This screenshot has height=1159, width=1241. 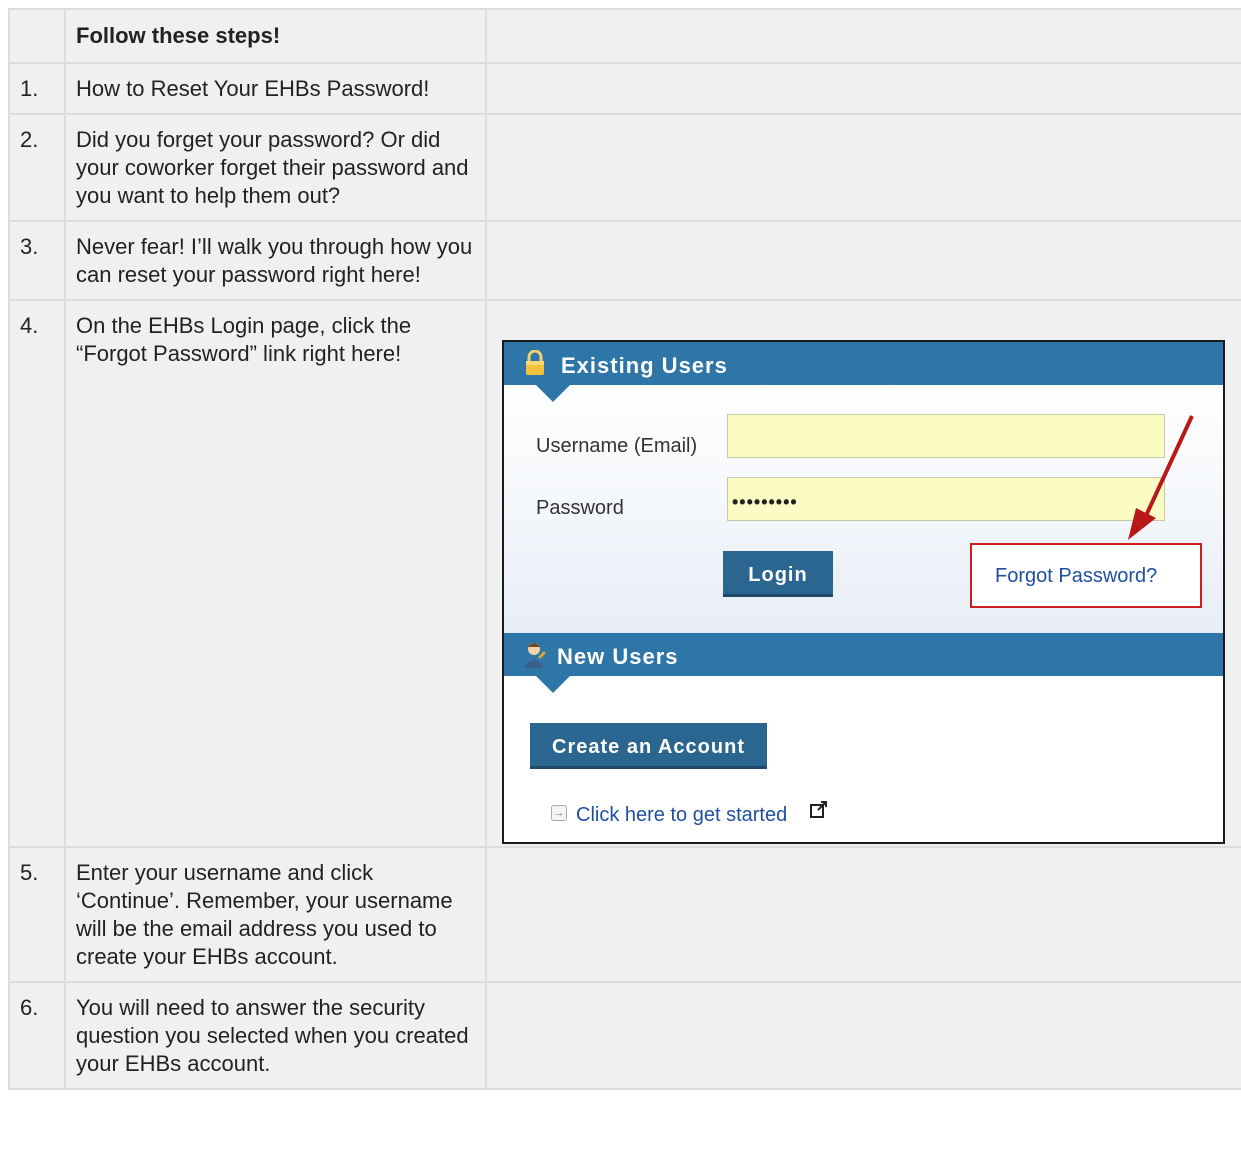 What do you see at coordinates (553, 684) in the screenshot?
I see `new-users-notch` at bounding box center [553, 684].